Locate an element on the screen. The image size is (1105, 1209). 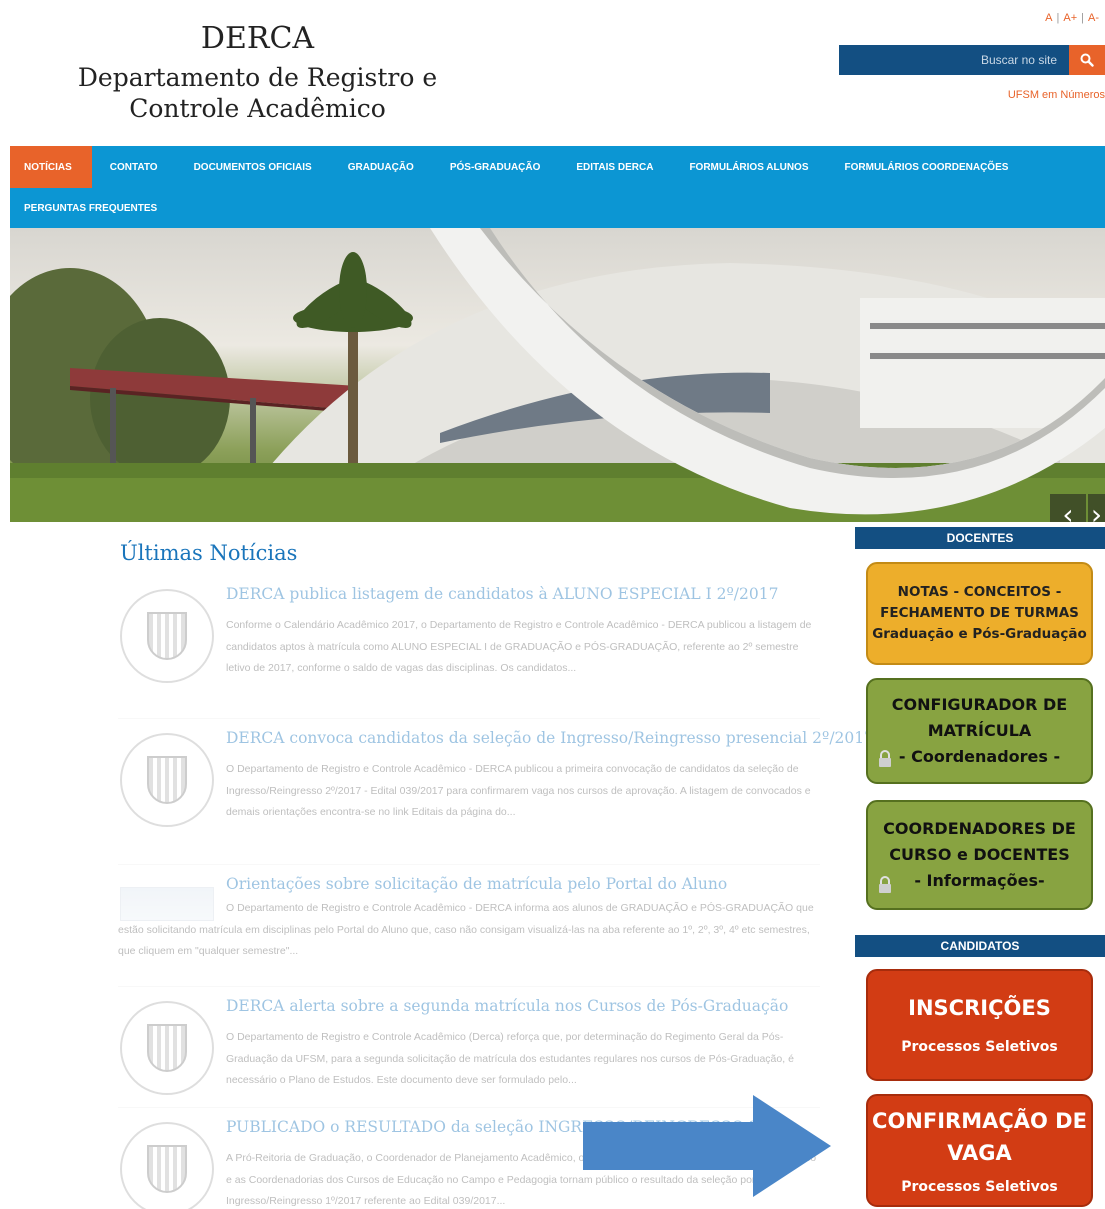
tile-line: MATRÍCULA is located at coordinates (979, 730).